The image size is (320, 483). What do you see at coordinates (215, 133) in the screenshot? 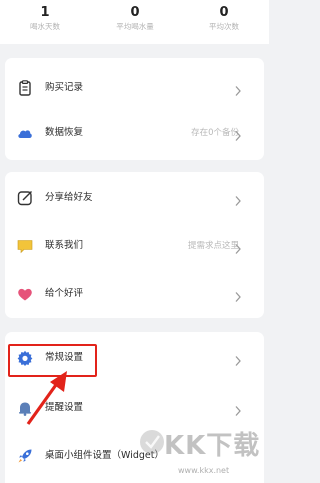
I see `backup-count-hint: 存在0个备份` at bounding box center [215, 133].